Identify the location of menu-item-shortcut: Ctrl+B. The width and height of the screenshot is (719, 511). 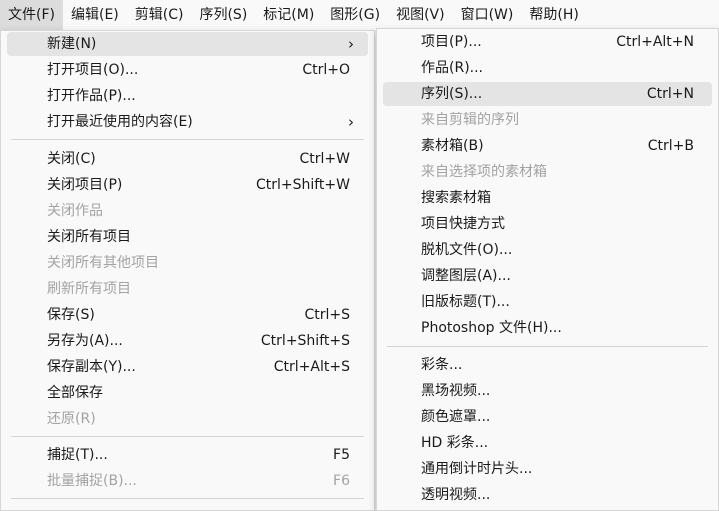
(670, 146).